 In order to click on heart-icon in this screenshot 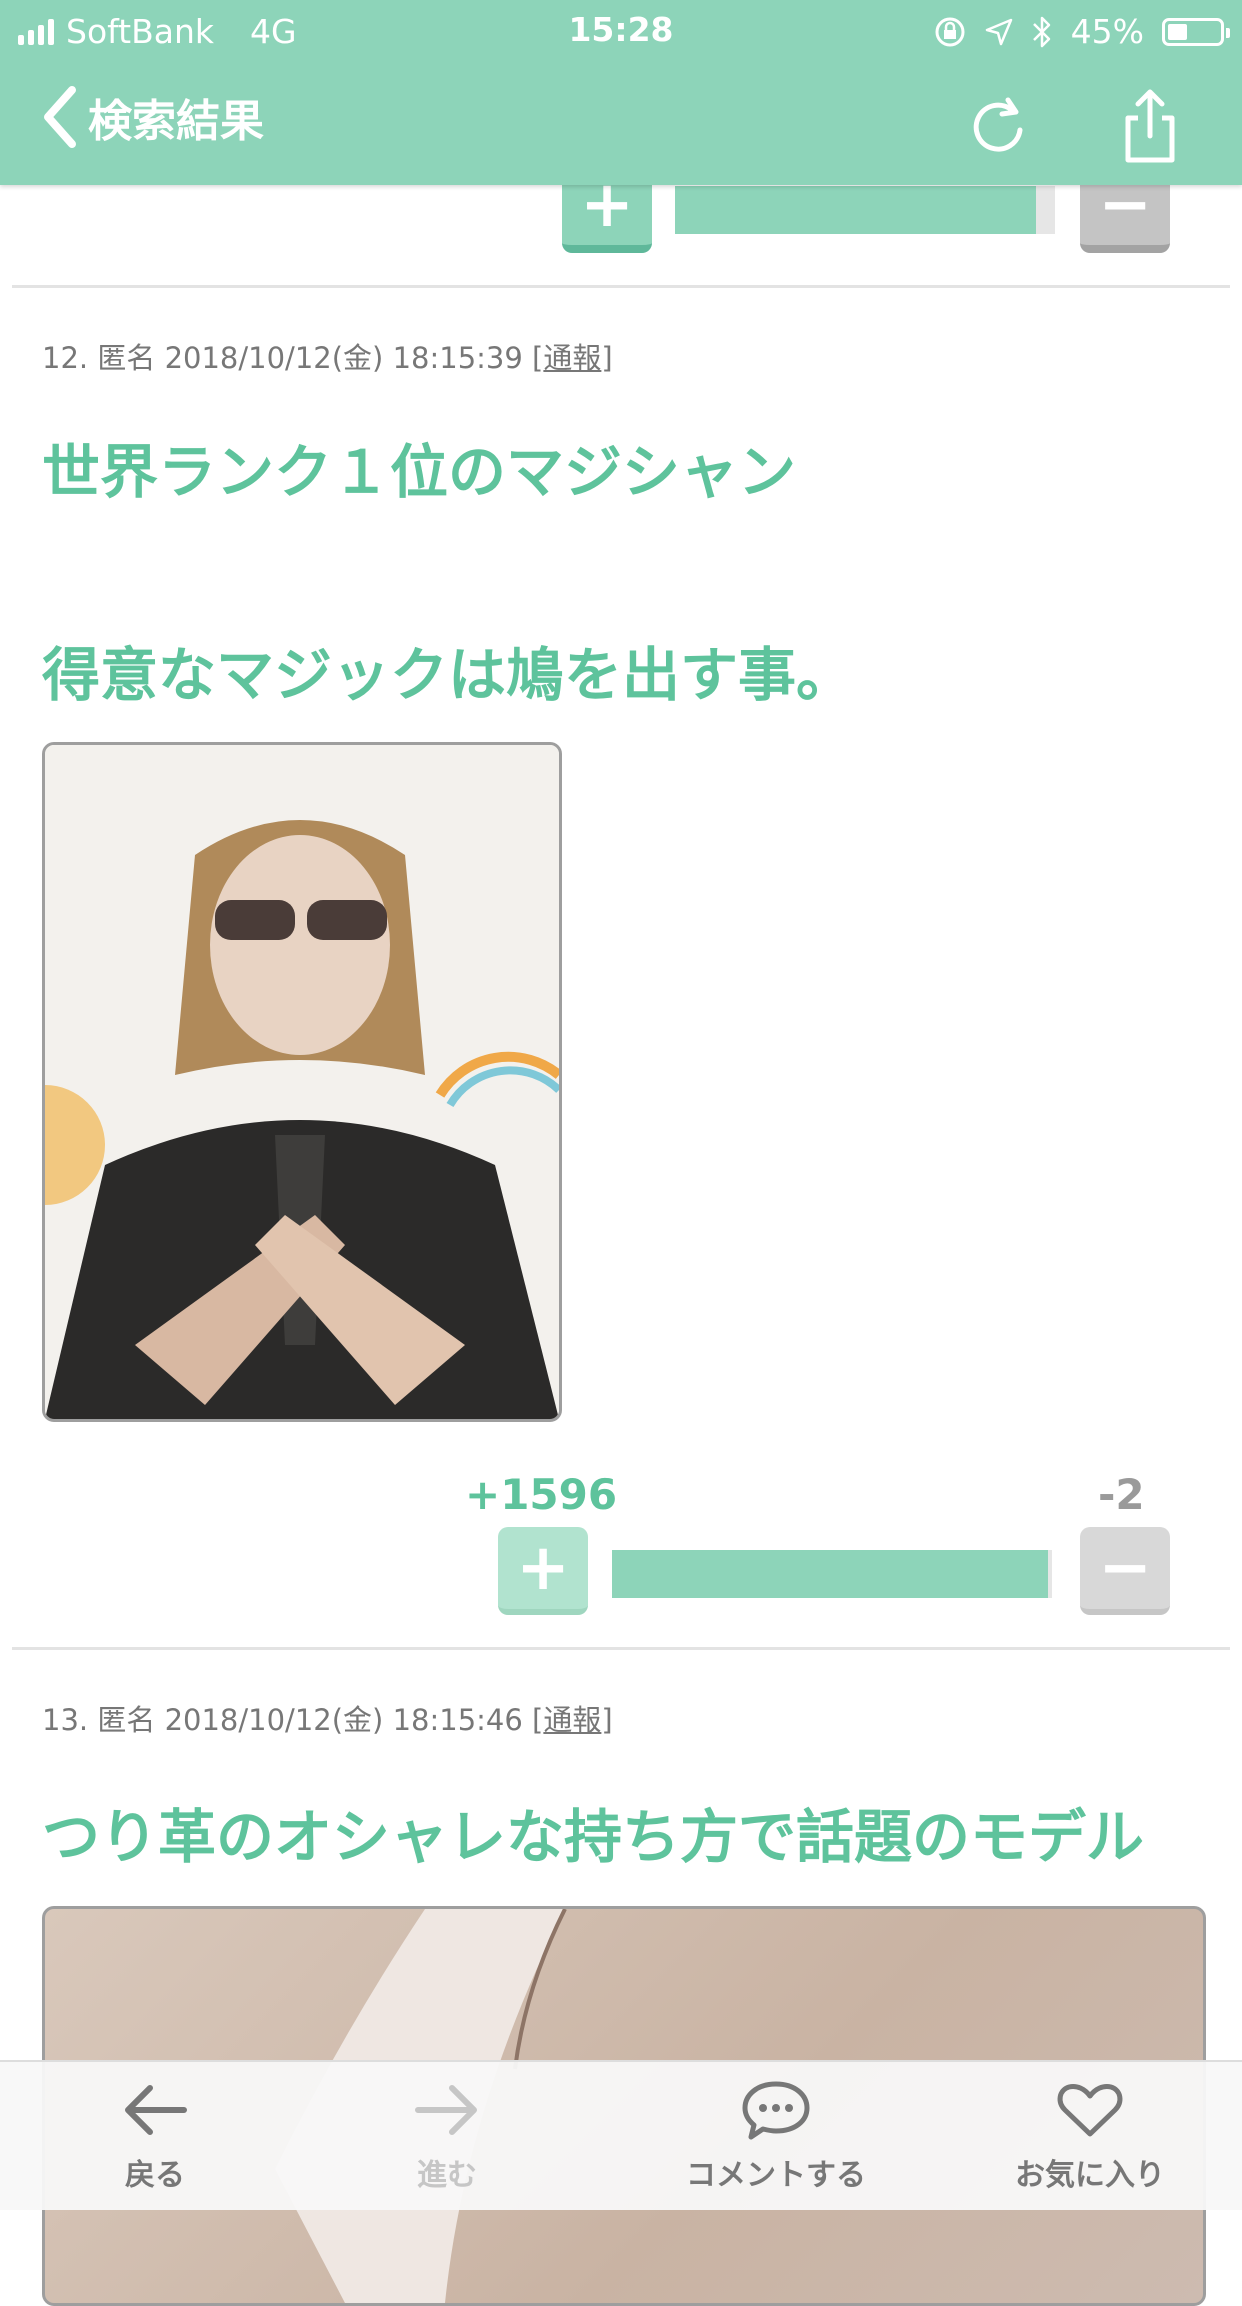, I will do `click(1090, 2110)`.